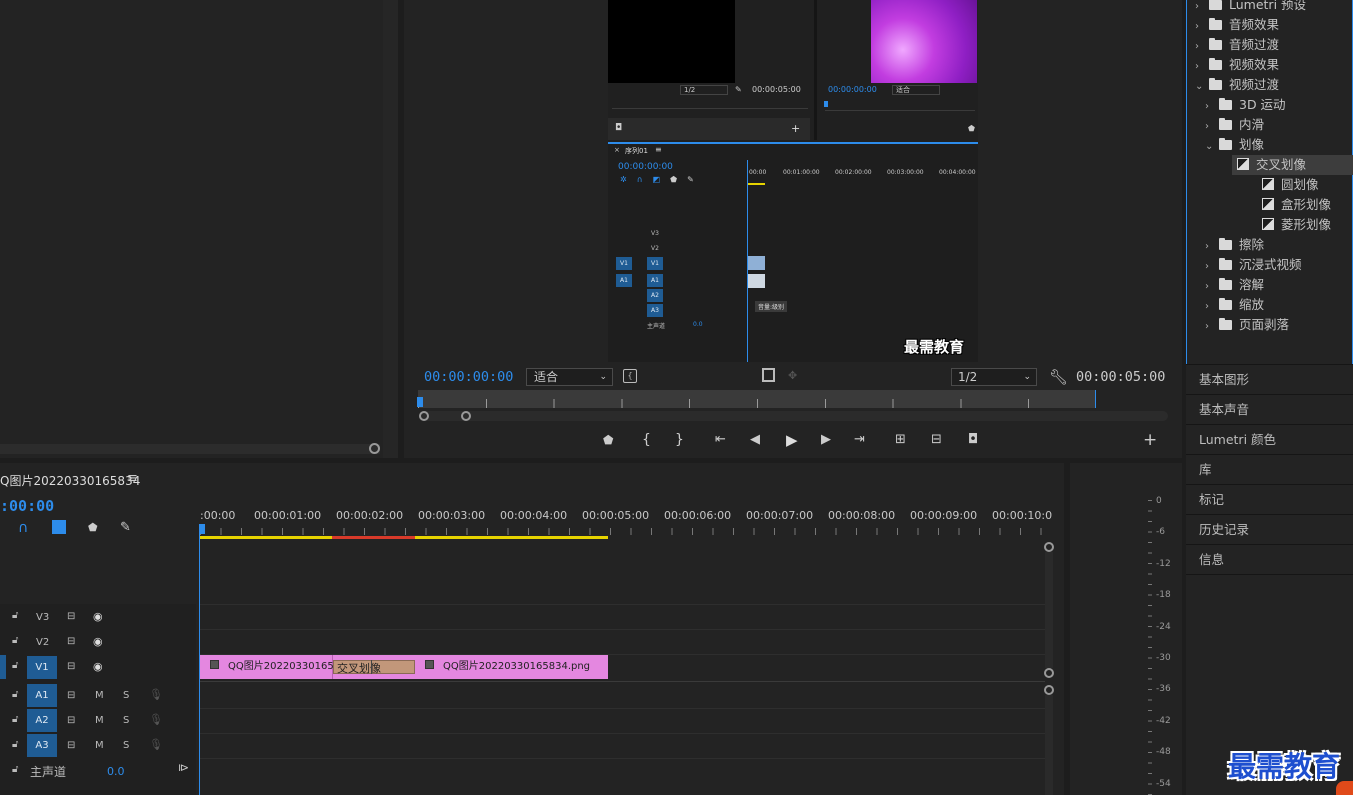 This screenshot has height=795, width=1353. What do you see at coordinates (792, 440) in the screenshot?
I see `play-icon: ▶︎` at bounding box center [792, 440].